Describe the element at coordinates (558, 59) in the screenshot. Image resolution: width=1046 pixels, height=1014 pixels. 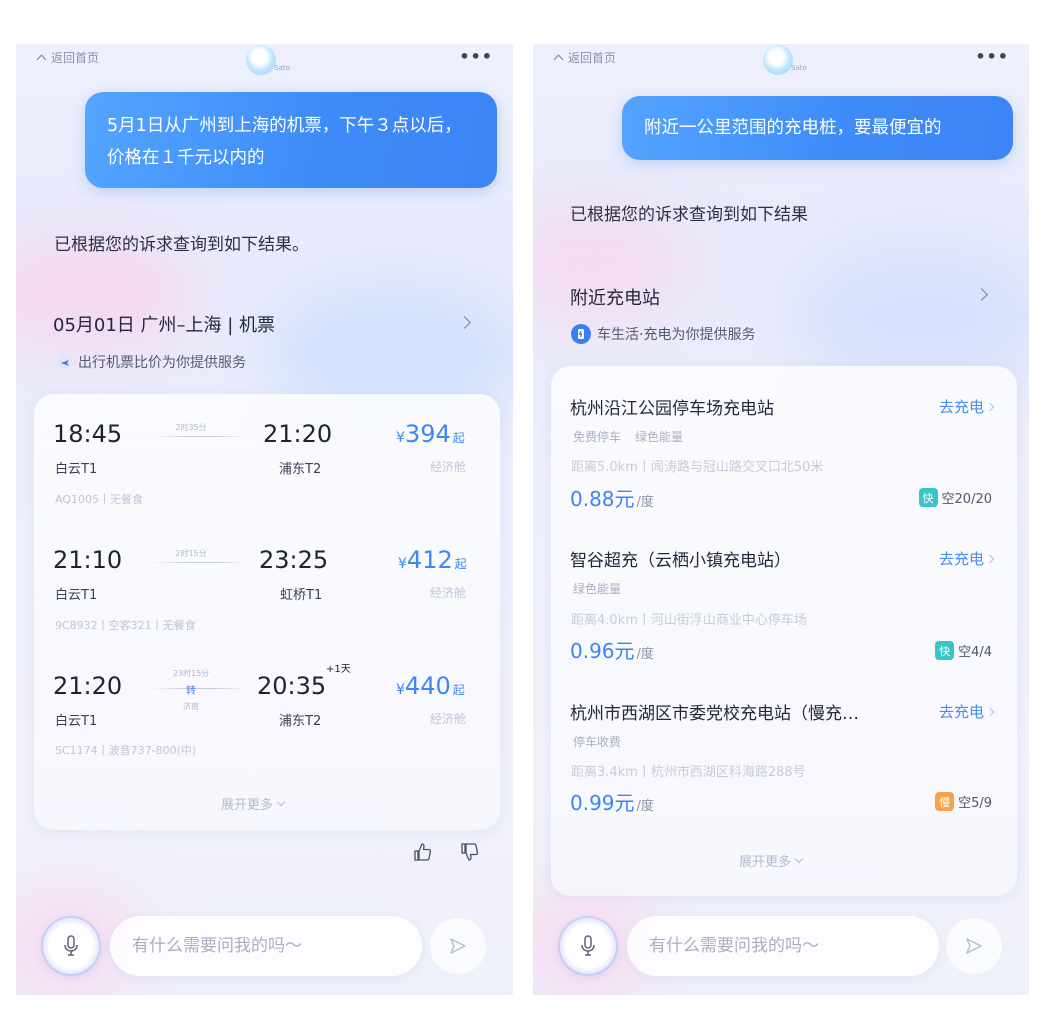
I see `chevron-up-icon` at that location.